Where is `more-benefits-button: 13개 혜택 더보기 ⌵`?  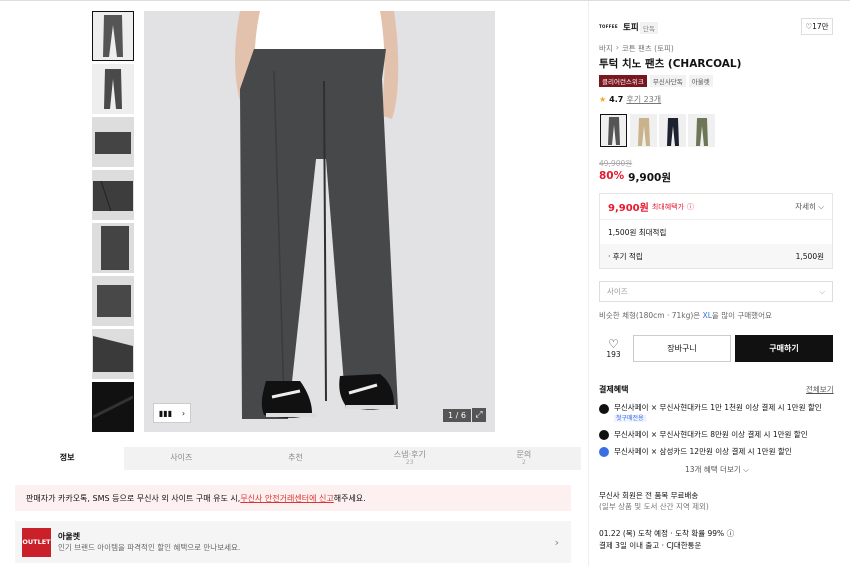
more-benefits-button: 13개 혜택 더보기 ⌵ is located at coordinates (717, 469).